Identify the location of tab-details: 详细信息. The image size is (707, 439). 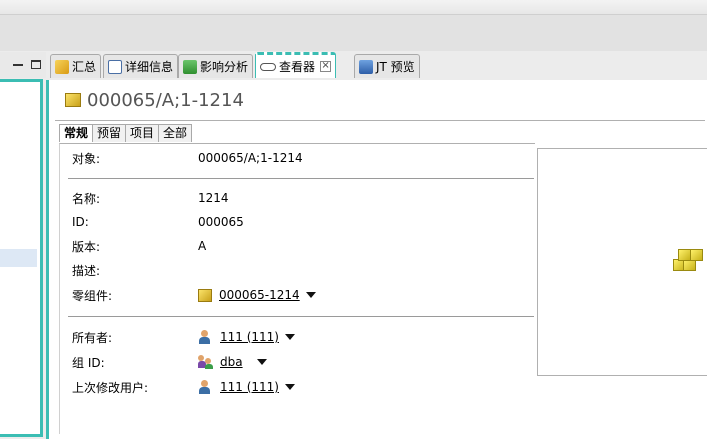
(141, 66).